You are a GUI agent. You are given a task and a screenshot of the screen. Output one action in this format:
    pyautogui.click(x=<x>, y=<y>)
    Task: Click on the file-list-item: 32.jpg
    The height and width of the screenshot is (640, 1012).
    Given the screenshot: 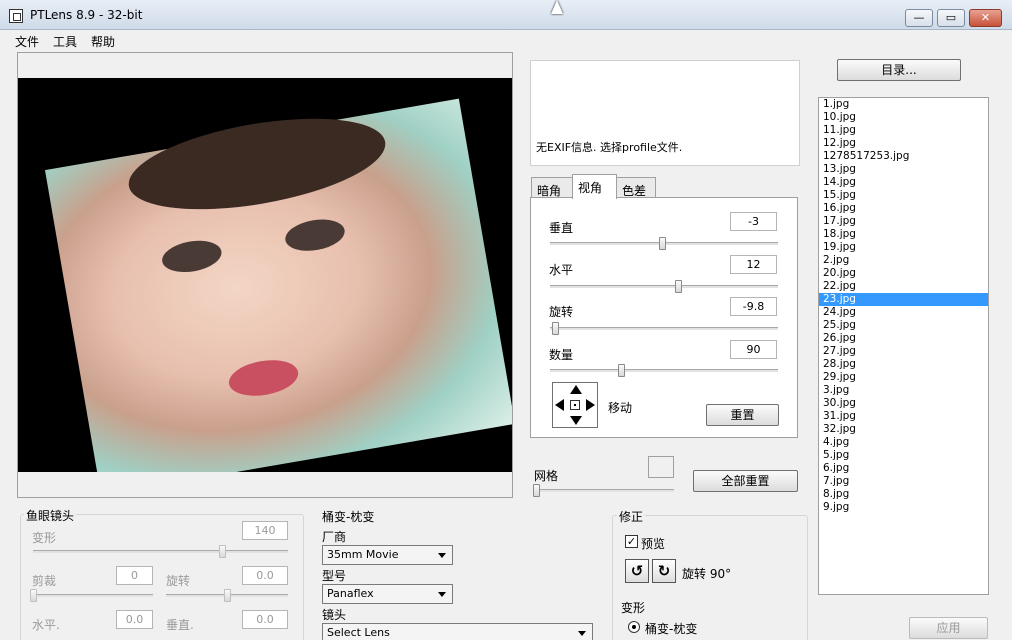 What is the action you would take?
    pyautogui.click(x=903, y=429)
    